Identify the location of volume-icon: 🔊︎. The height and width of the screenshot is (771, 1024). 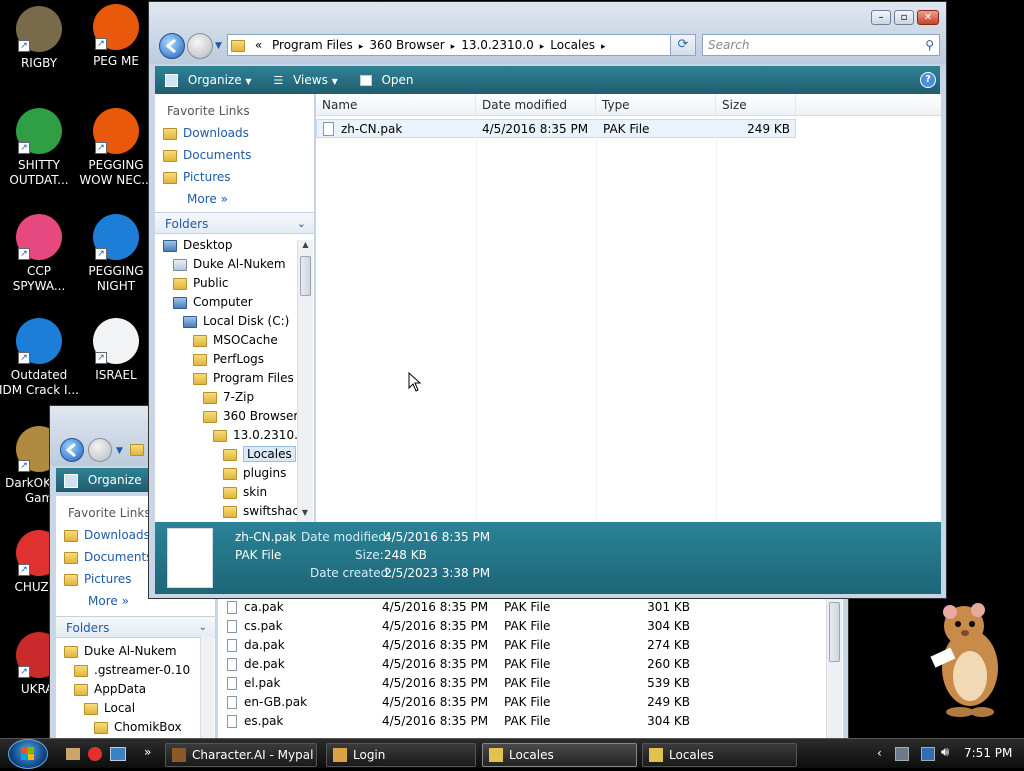
(945, 752).